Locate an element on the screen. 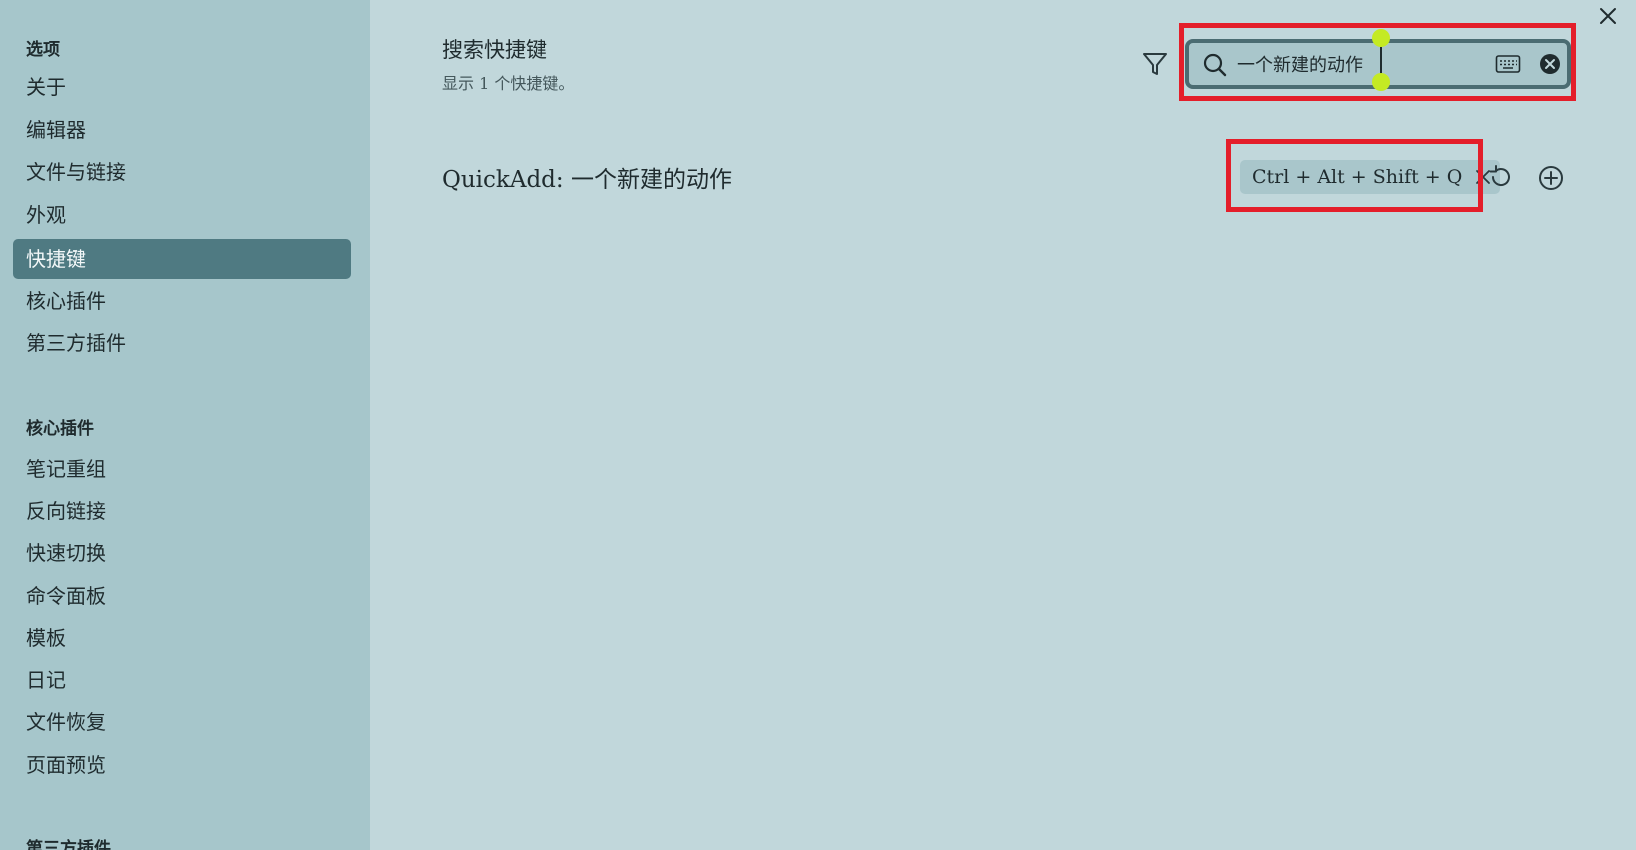  hotkey-count: 显示 1 个快捷键。 is located at coordinates (508, 83).